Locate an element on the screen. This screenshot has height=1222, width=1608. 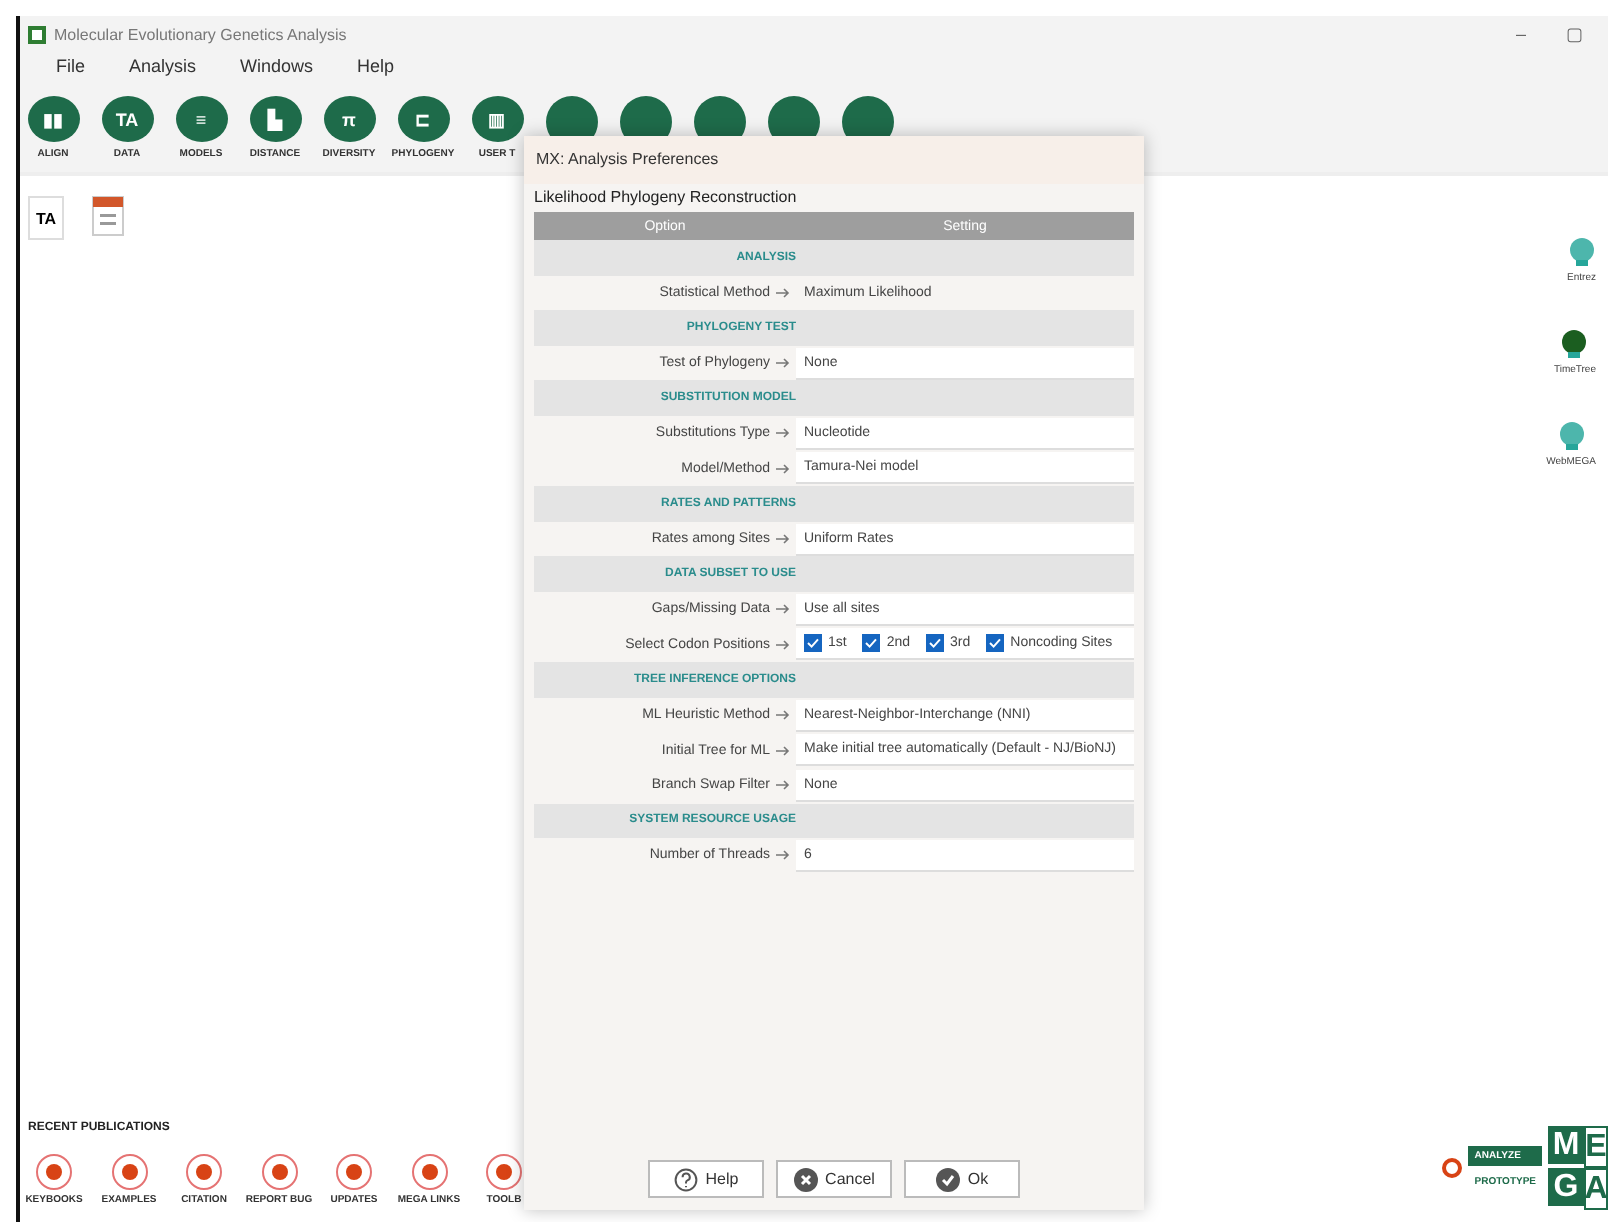
link-icon is located at coordinates (1574, 344).